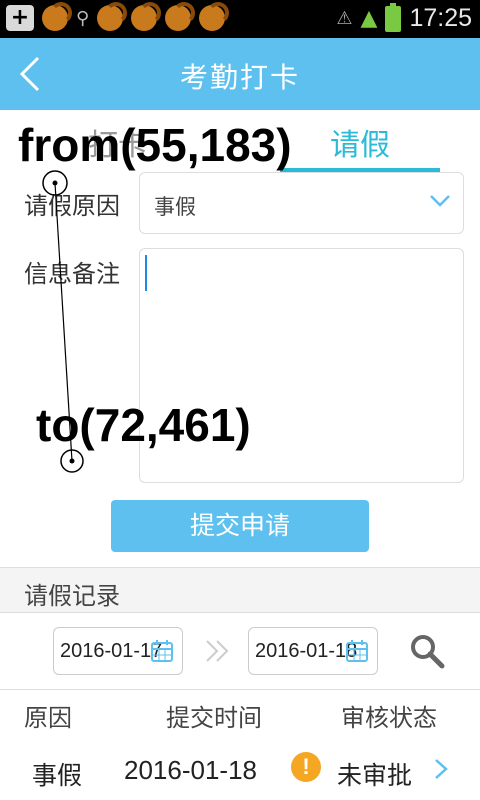 This screenshot has width=480, height=800. What do you see at coordinates (72, 206) in the screenshot?
I see `reason-label: 请假原因` at bounding box center [72, 206].